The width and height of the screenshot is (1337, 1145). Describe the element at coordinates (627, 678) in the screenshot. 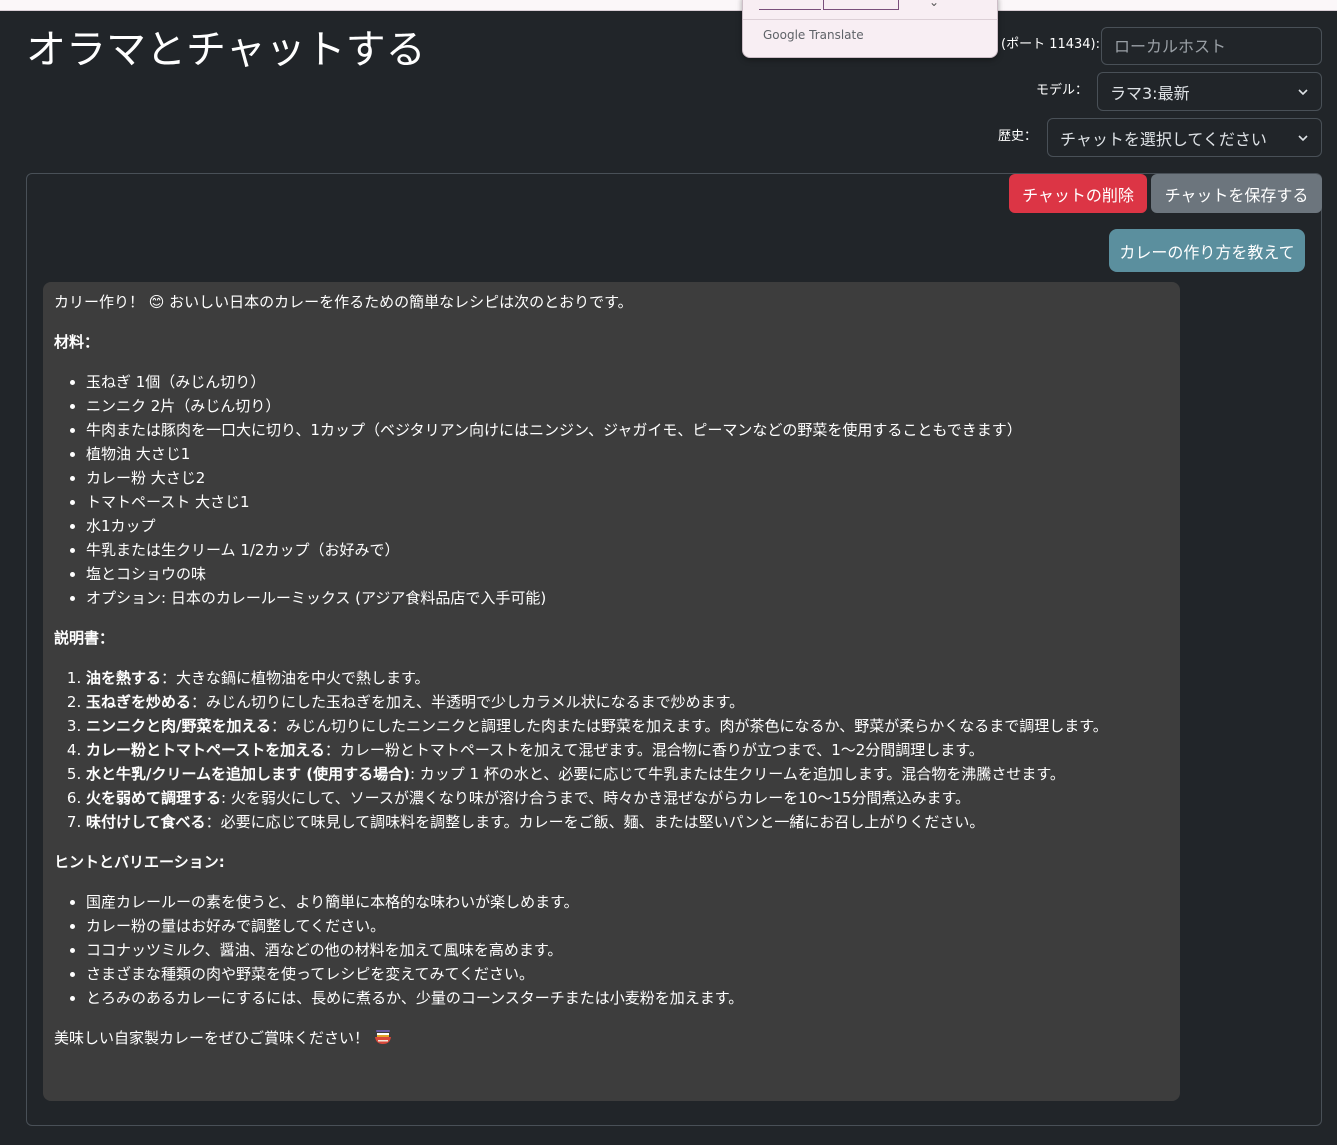

I see `step-item: 油を熱する：大きな鍋に植物油を中火で熱します。` at that location.